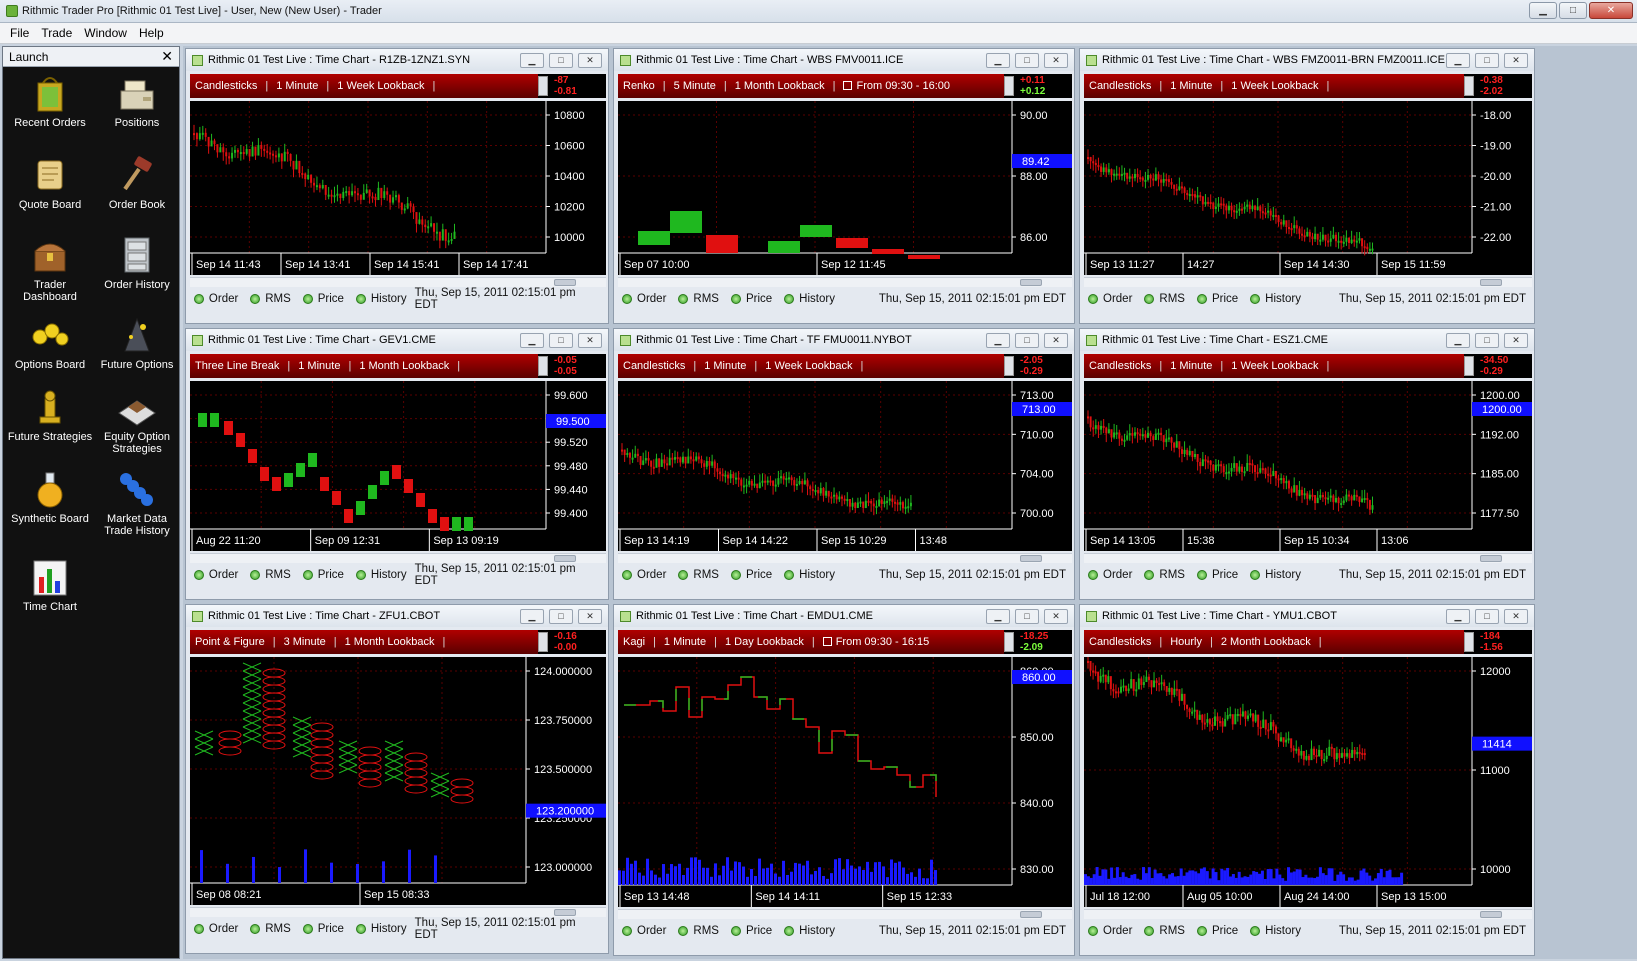 Image resolution: width=1637 pixels, height=961 pixels. What do you see at coordinates (634, 642) in the screenshot?
I see `toolbar-option: Kagi` at bounding box center [634, 642].